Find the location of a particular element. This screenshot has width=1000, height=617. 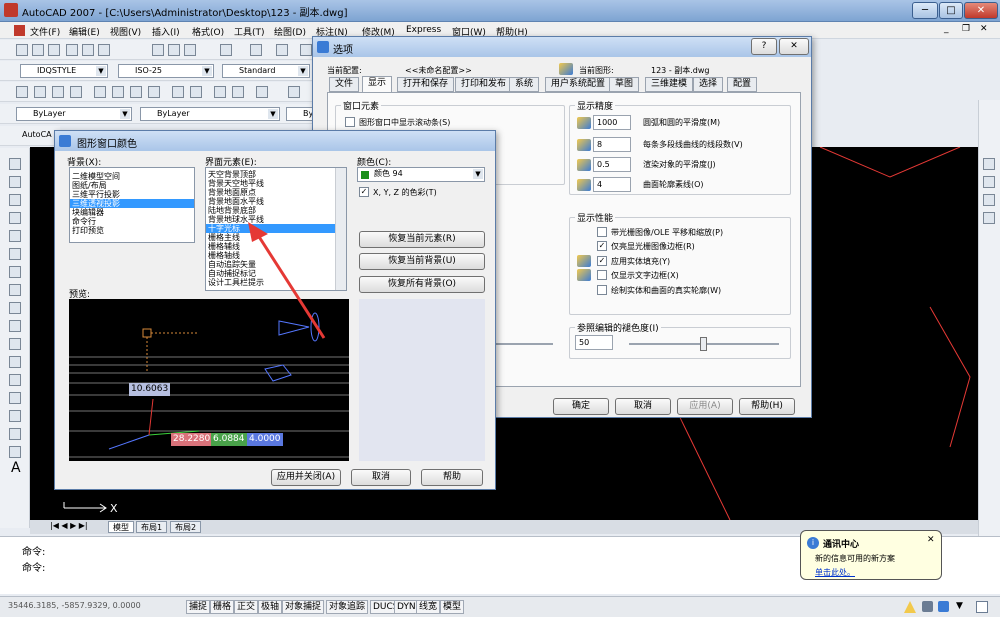

angular-dim-icon is located at coordinates (154, 92).